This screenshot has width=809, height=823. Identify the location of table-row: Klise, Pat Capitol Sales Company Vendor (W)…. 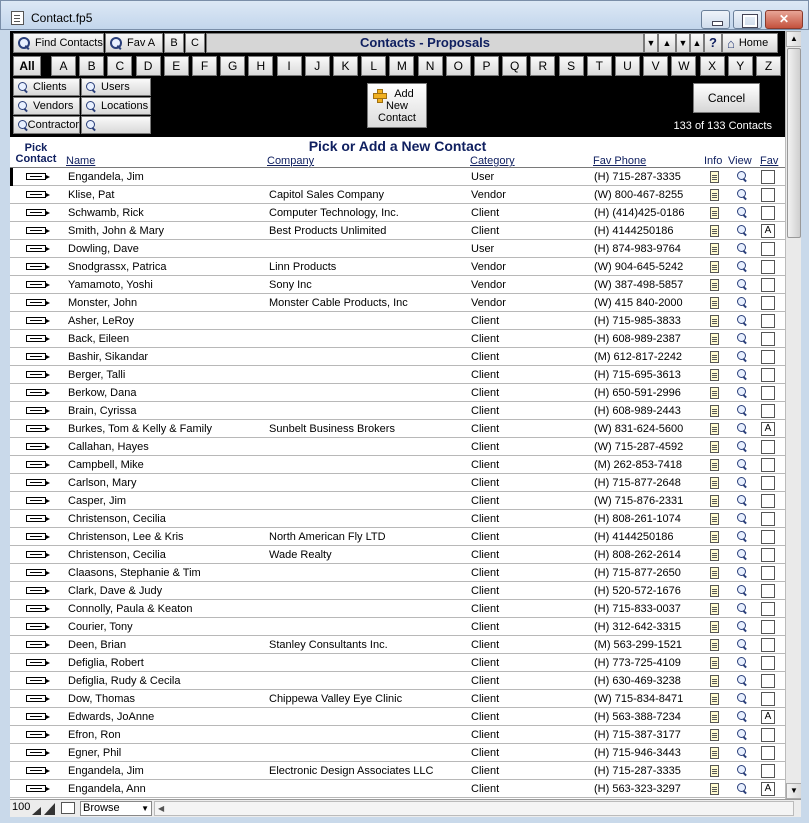
(397, 195).